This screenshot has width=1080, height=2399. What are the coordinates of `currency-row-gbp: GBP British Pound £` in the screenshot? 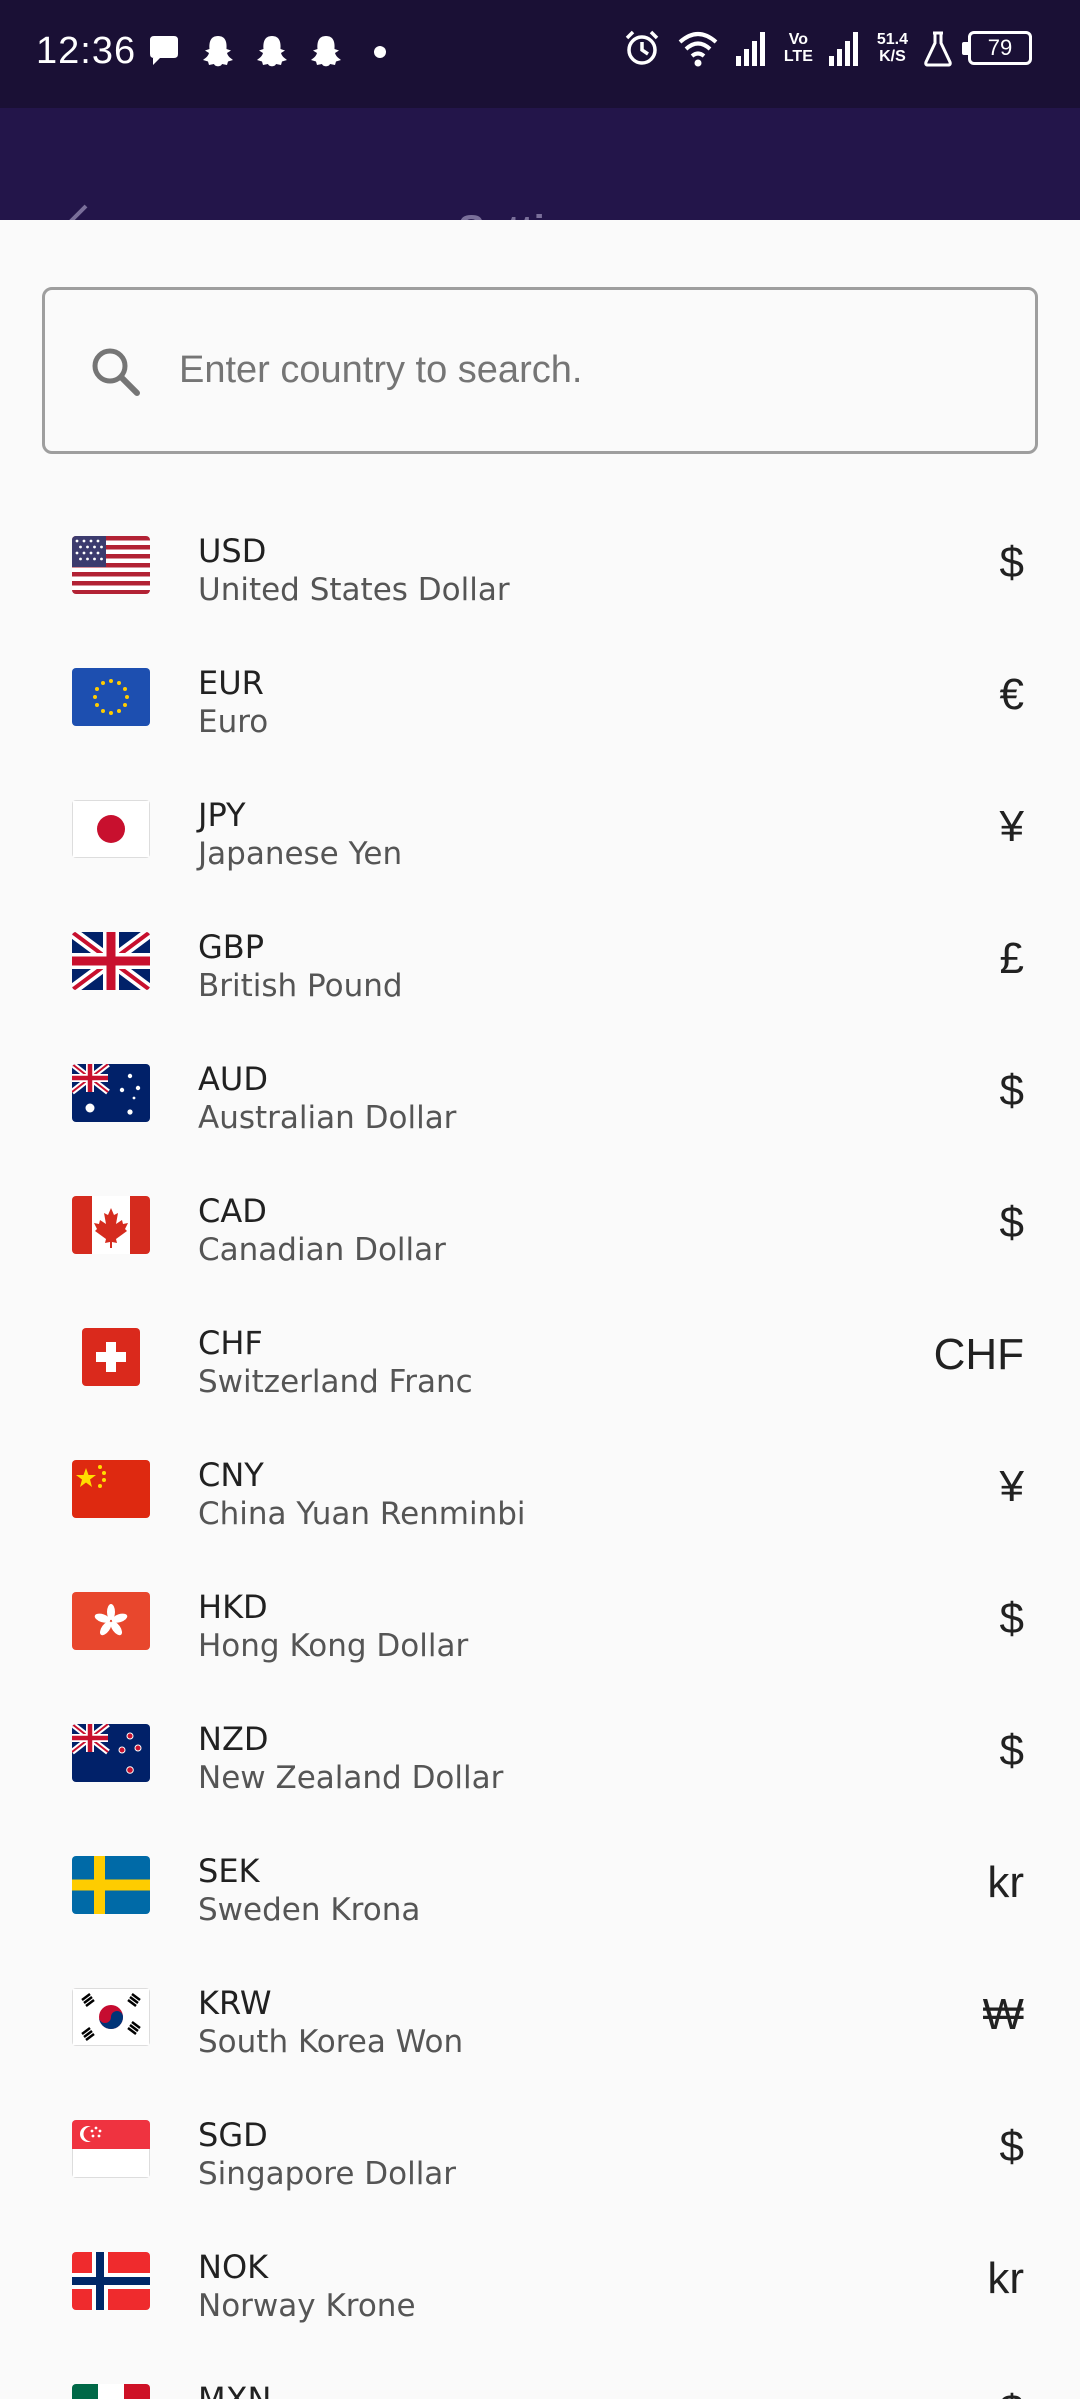 It's located at (540, 964).